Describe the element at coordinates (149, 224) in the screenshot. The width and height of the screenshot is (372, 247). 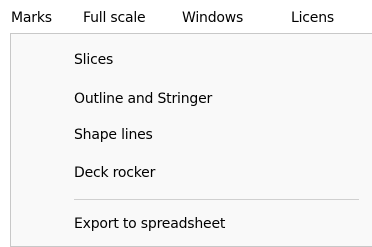
I see `menu-item-export-to-spreadsheet: Export to spreadsheet` at that location.